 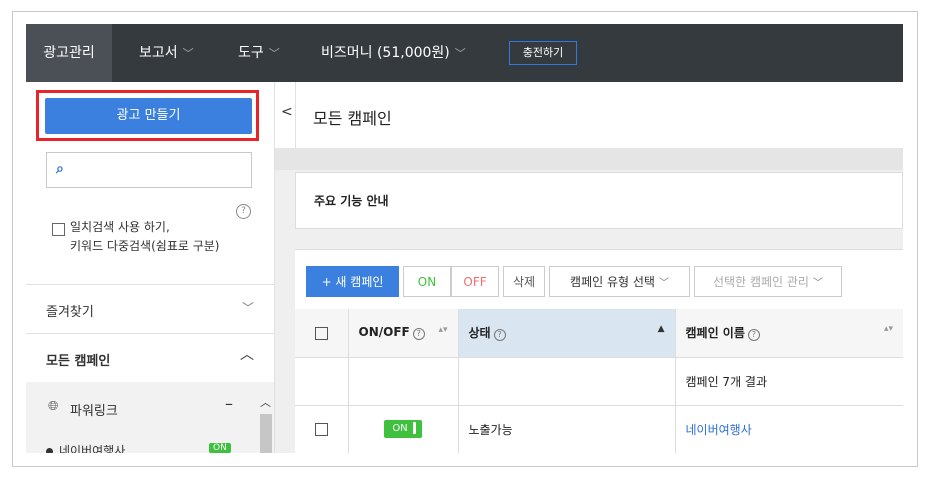 I want to click on column-state: 상태? ▲, so click(x=567, y=333).